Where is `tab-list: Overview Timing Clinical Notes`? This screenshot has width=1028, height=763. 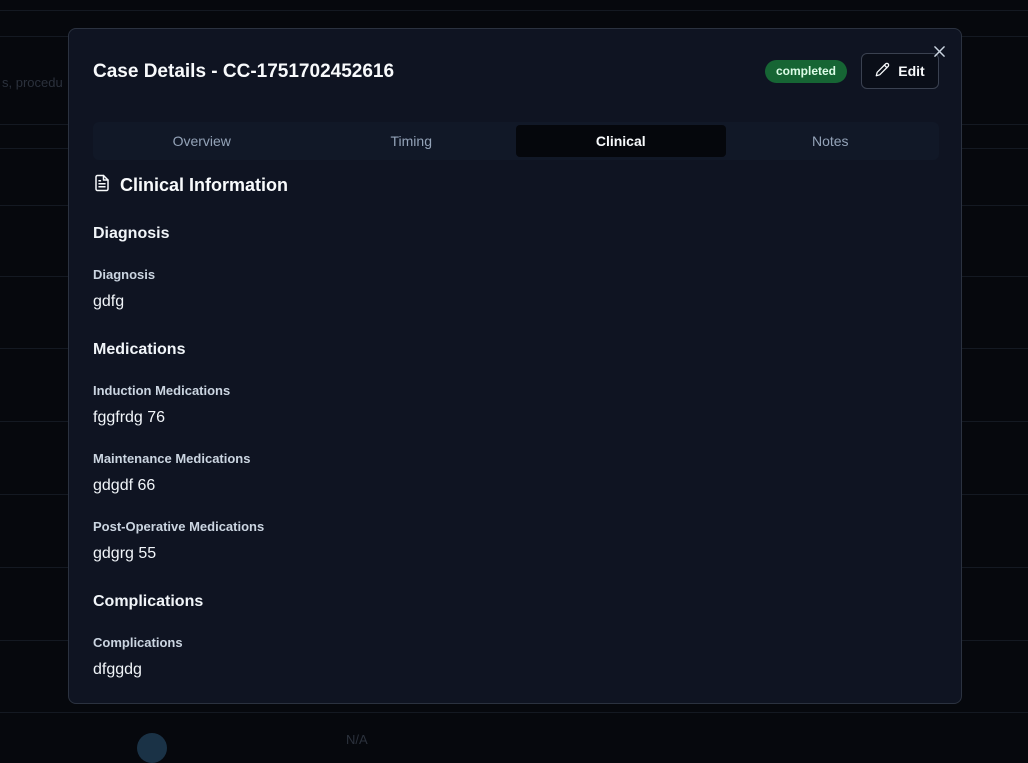 tab-list: Overview Timing Clinical Notes is located at coordinates (516, 141).